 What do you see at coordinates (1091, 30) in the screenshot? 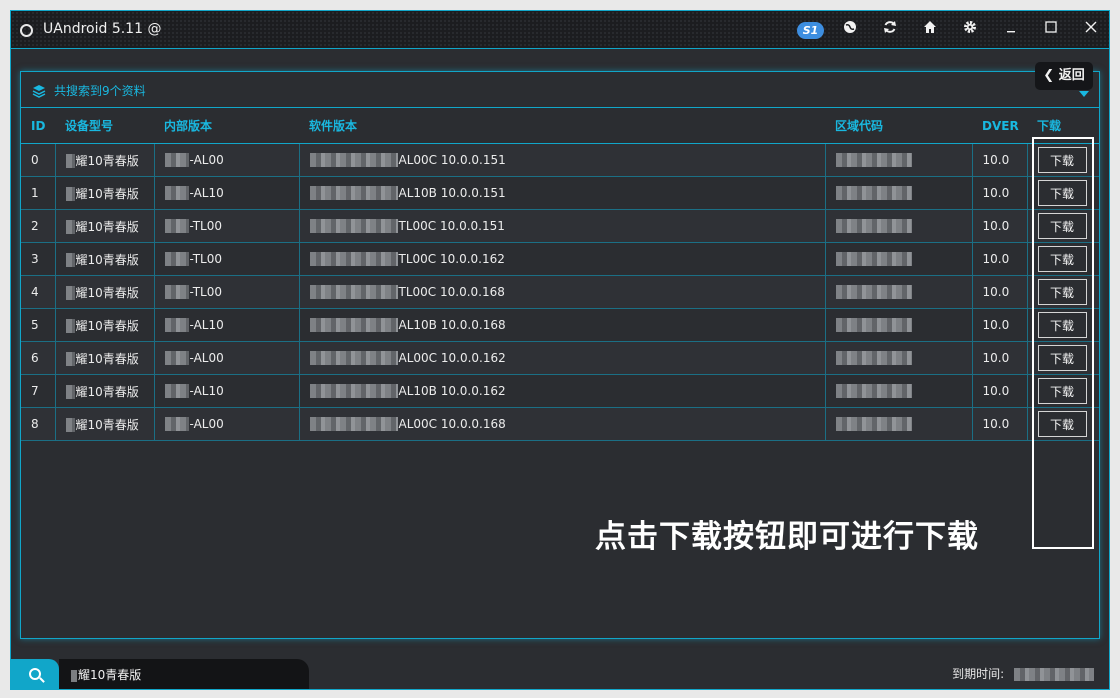
I see `close-icon` at bounding box center [1091, 30].